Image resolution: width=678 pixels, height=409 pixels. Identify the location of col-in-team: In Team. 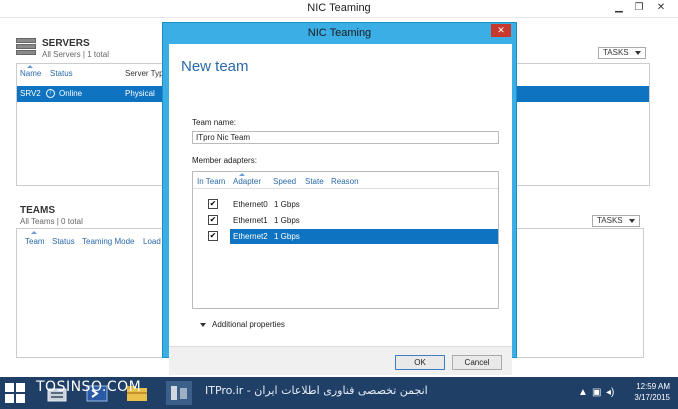
(211, 181).